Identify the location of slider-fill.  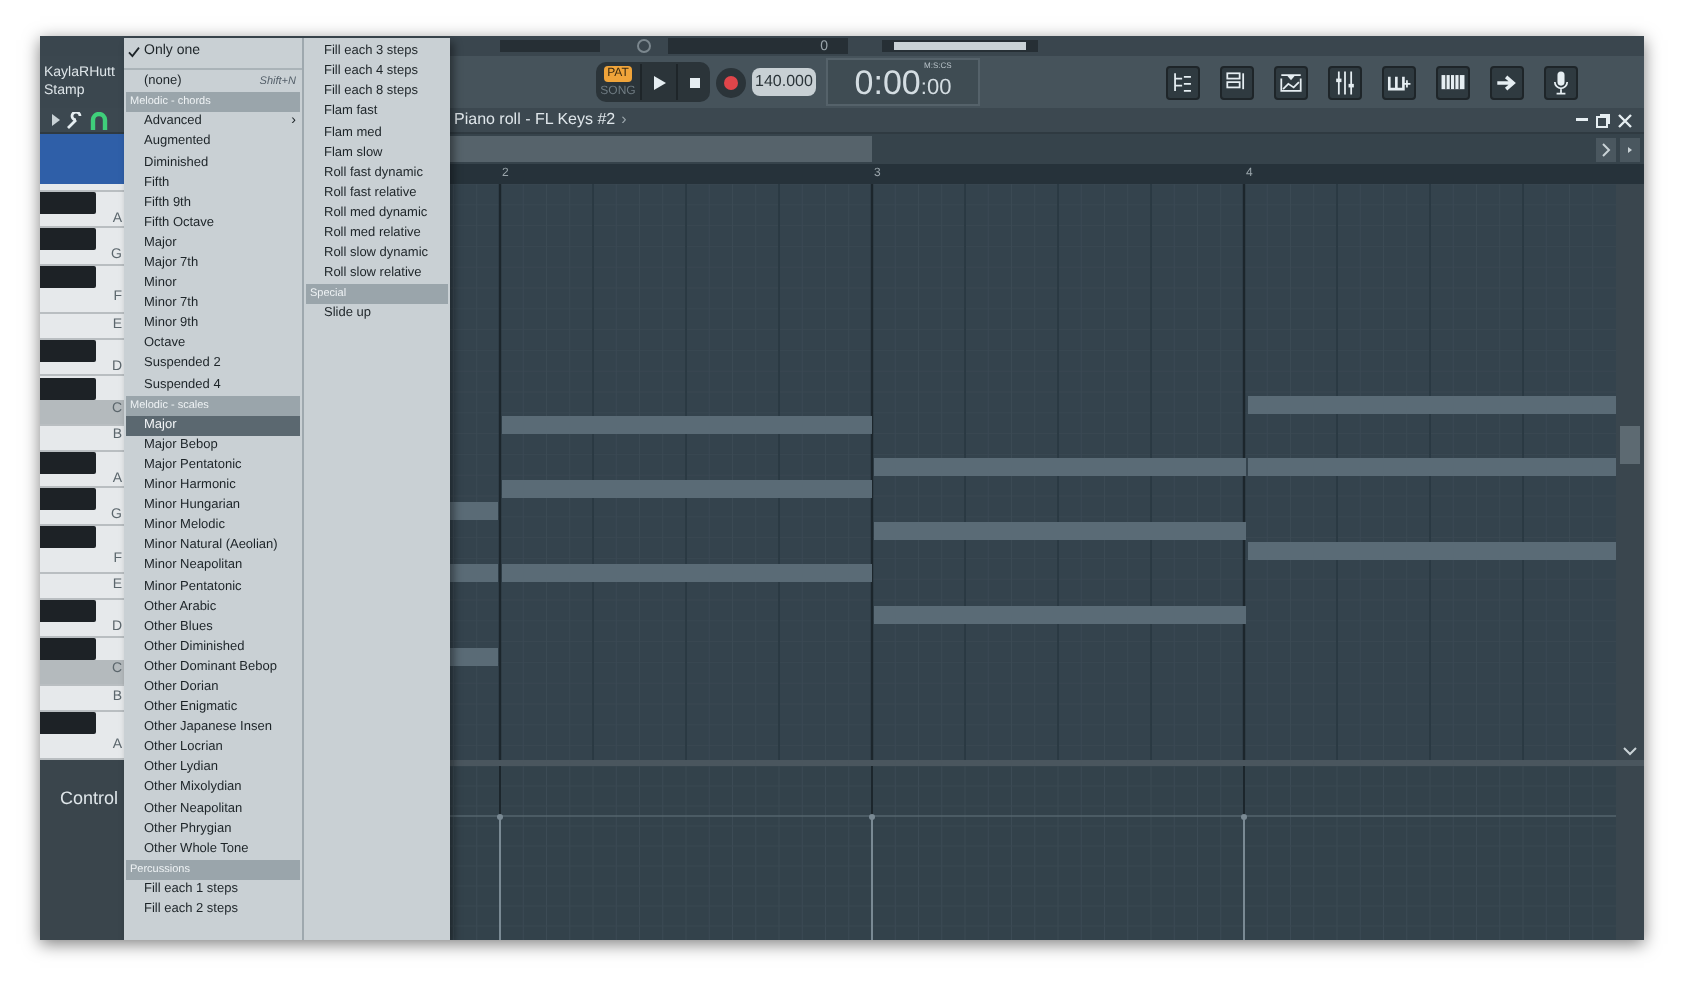
(960, 46).